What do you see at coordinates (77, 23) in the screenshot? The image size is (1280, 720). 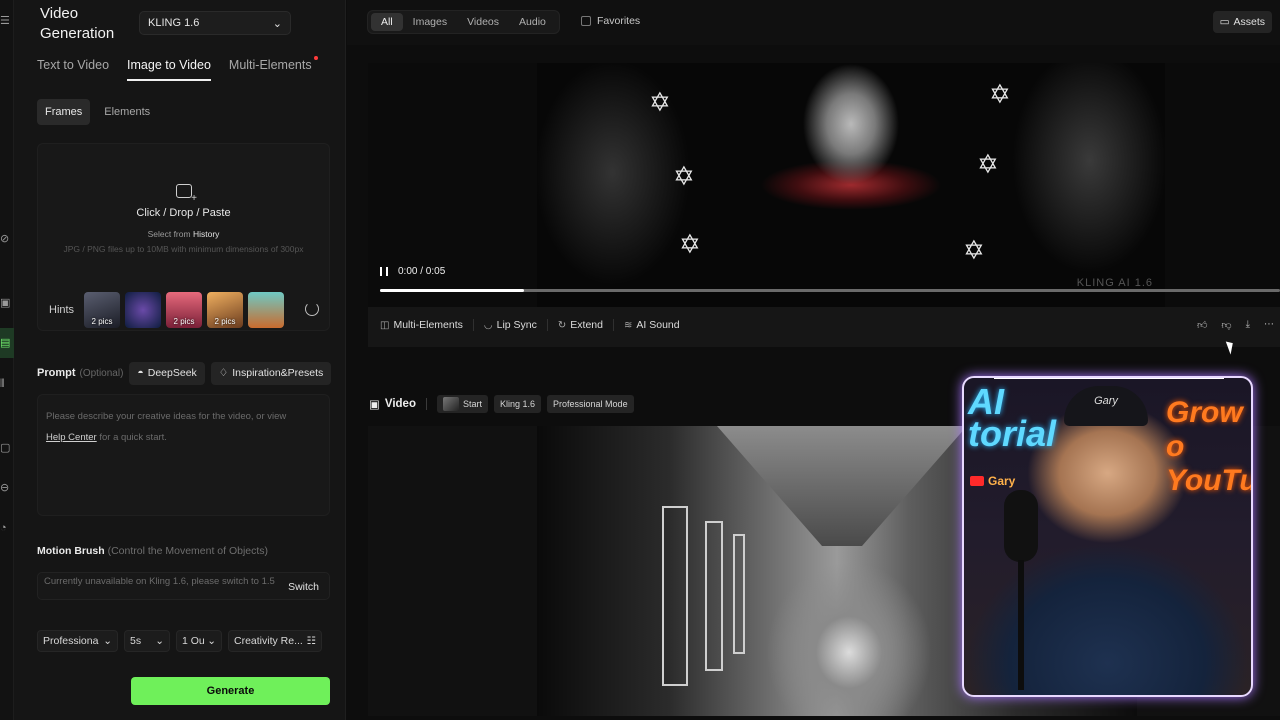 I see `page-title: Video Generation` at bounding box center [77, 23].